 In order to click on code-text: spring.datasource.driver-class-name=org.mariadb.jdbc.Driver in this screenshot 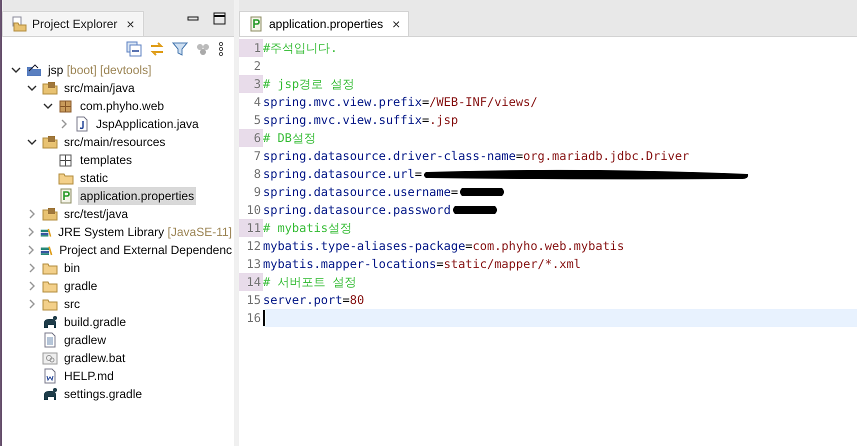, I will do `click(476, 156)`.